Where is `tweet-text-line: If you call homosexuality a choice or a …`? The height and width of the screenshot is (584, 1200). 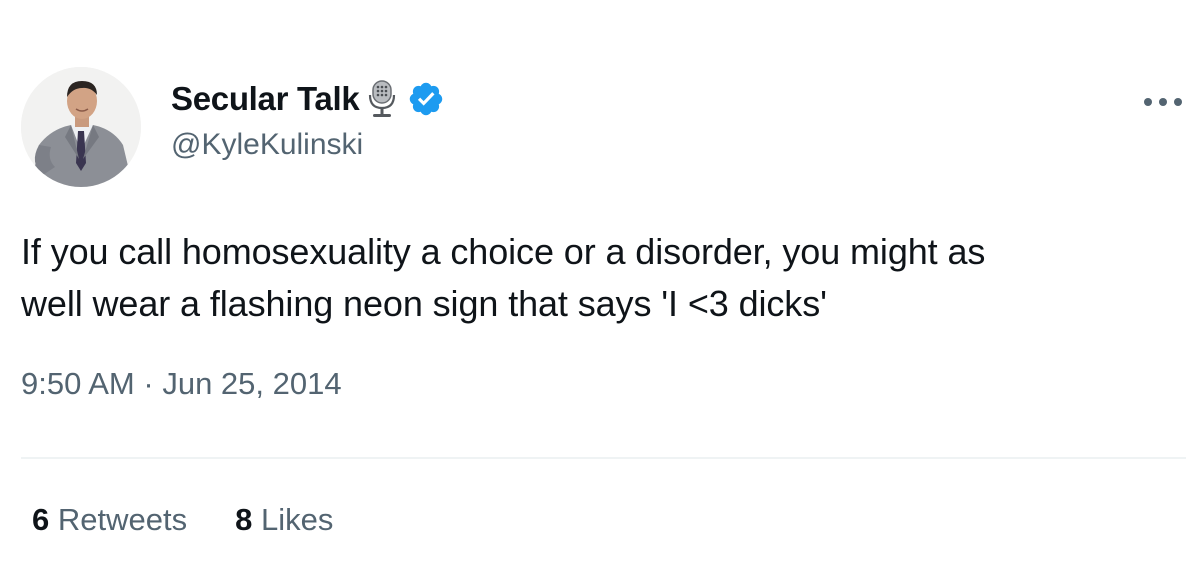
tweet-text-line: If you call homosexuality a choice or a … is located at coordinates (503, 251).